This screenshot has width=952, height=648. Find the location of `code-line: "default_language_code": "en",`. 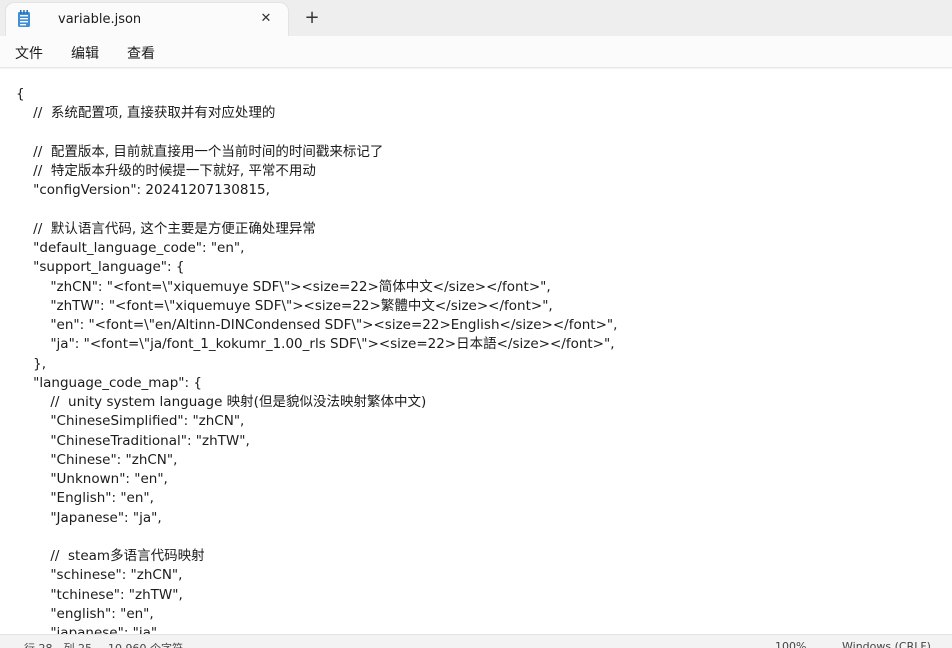

code-line: "default_language_code": "en", is located at coordinates (130, 248).